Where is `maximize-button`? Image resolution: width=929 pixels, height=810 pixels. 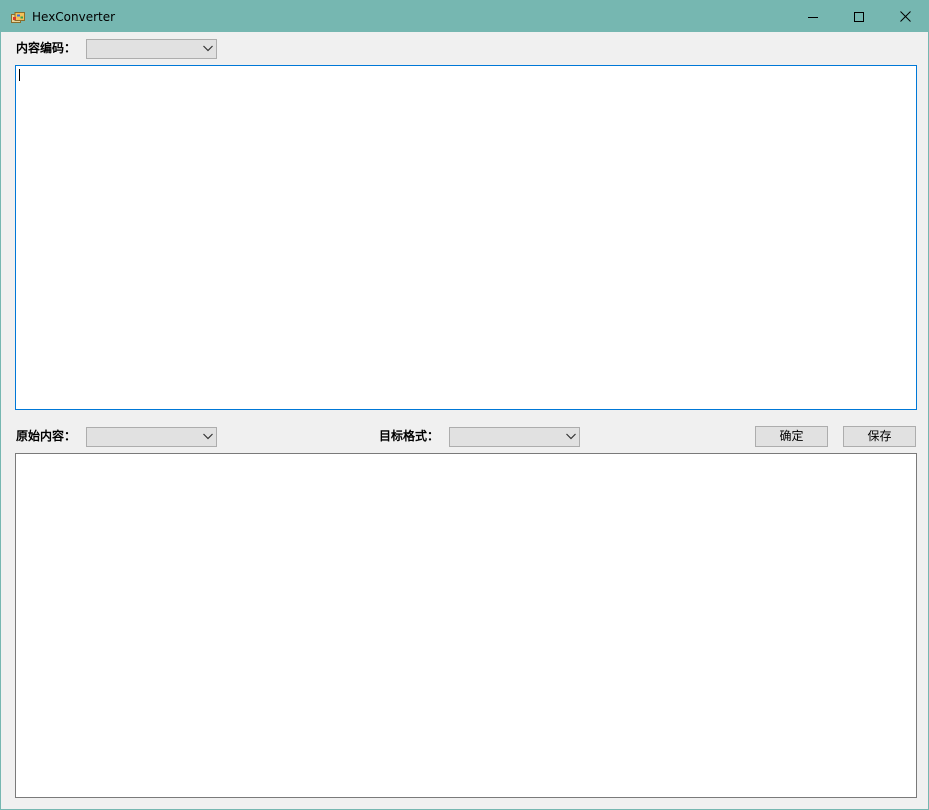 maximize-button is located at coordinates (859, 16).